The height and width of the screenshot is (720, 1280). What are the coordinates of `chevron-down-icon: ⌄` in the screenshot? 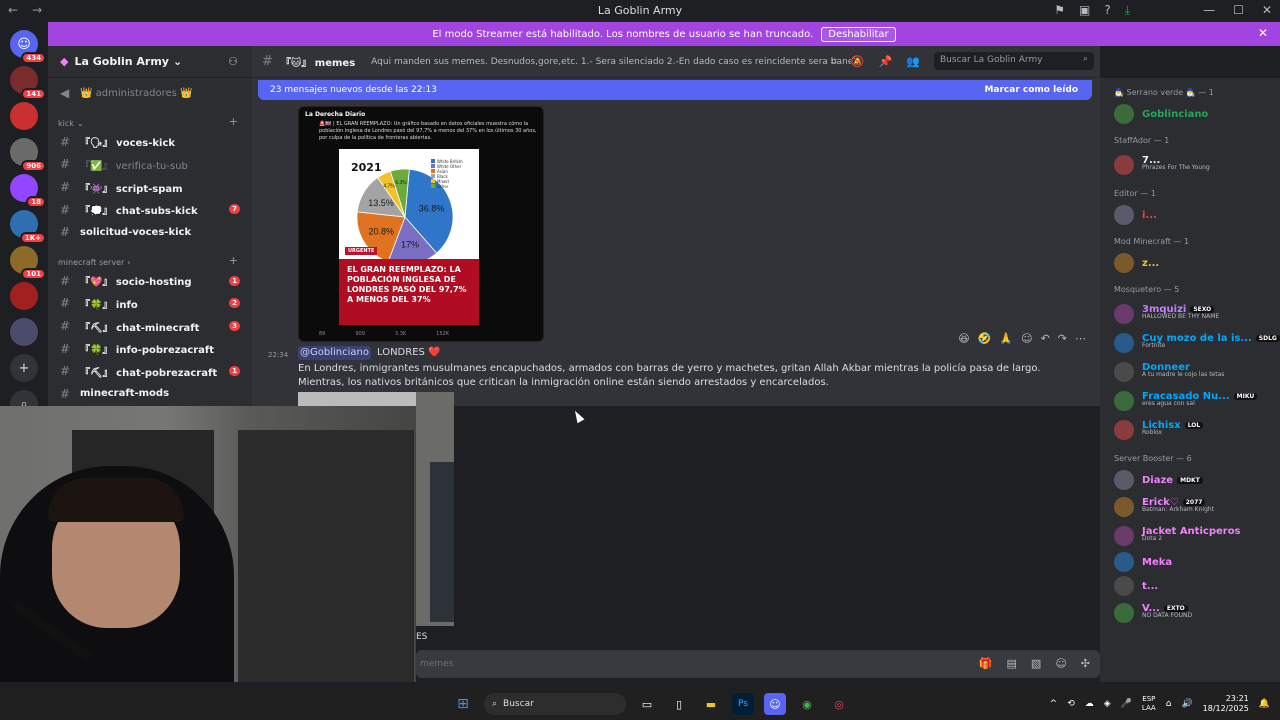 It's located at (177, 61).